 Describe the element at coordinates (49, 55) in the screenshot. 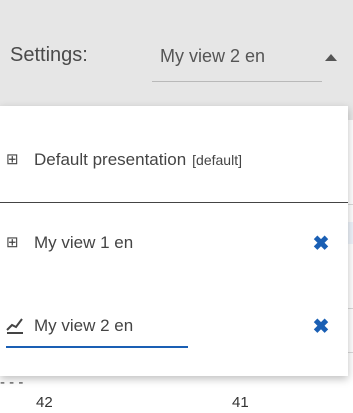

I see `settings-label: Settings:` at that location.